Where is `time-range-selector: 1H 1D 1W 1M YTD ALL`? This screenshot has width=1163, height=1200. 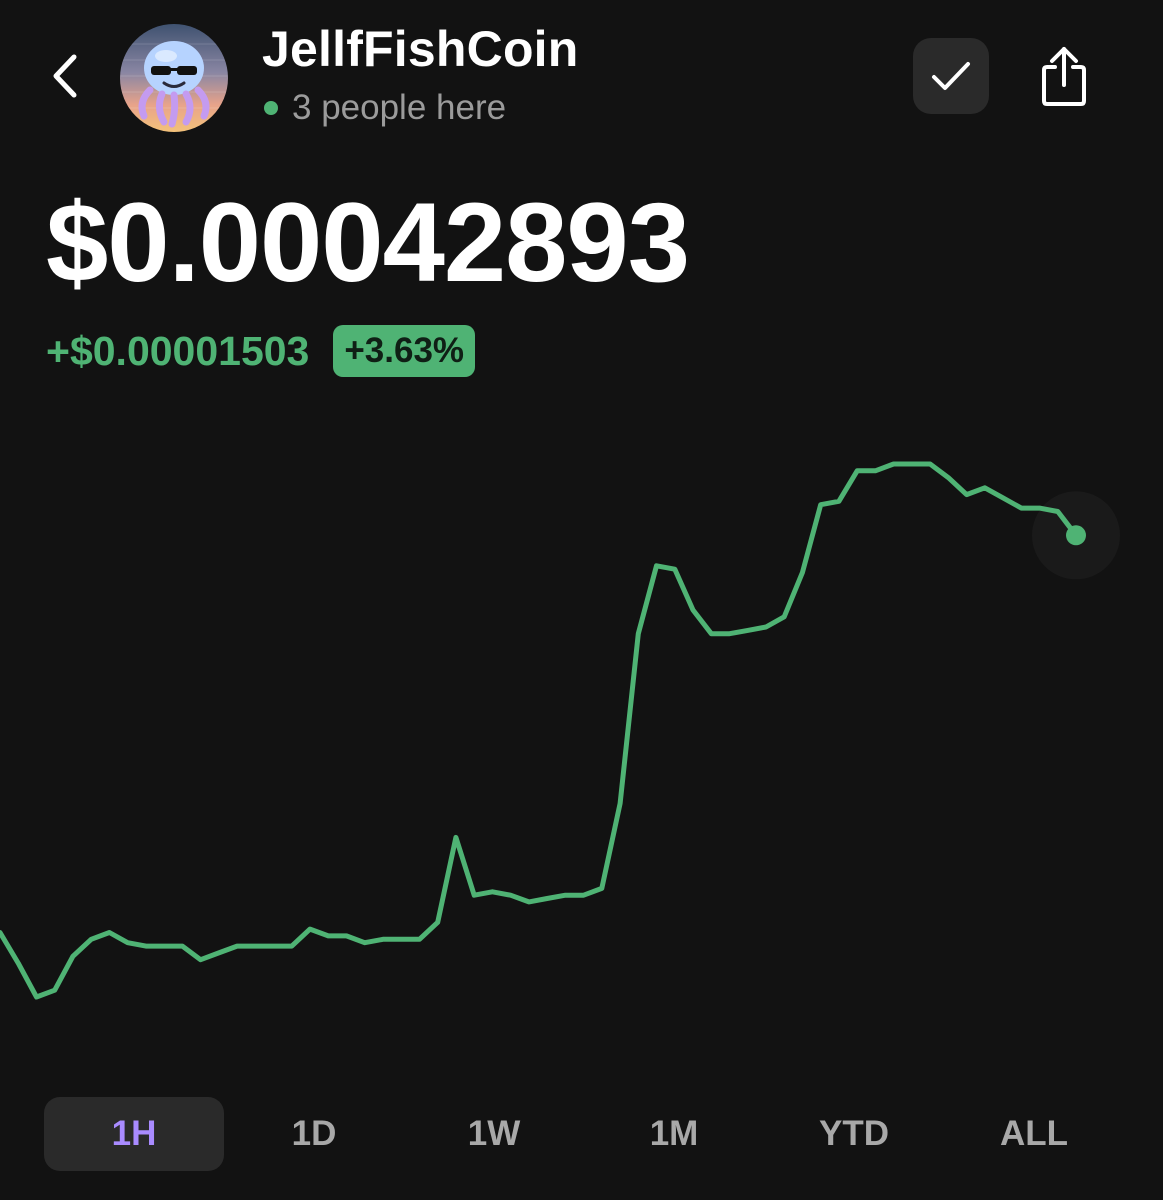 time-range-selector: 1H 1D 1W 1M YTD ALL is located at coordinates (584, 1134).